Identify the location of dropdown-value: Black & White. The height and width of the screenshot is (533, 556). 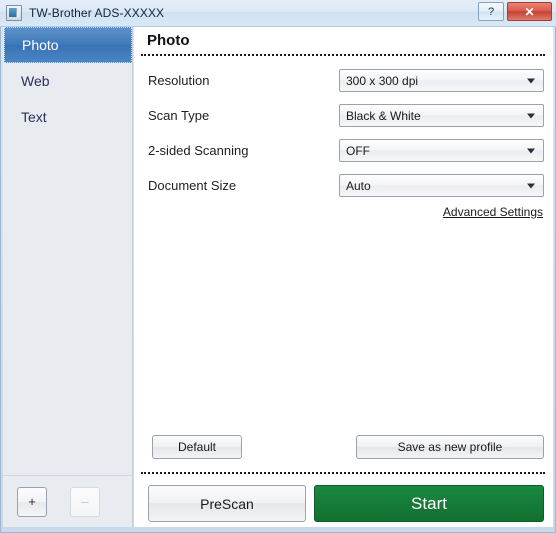
(383, 115).